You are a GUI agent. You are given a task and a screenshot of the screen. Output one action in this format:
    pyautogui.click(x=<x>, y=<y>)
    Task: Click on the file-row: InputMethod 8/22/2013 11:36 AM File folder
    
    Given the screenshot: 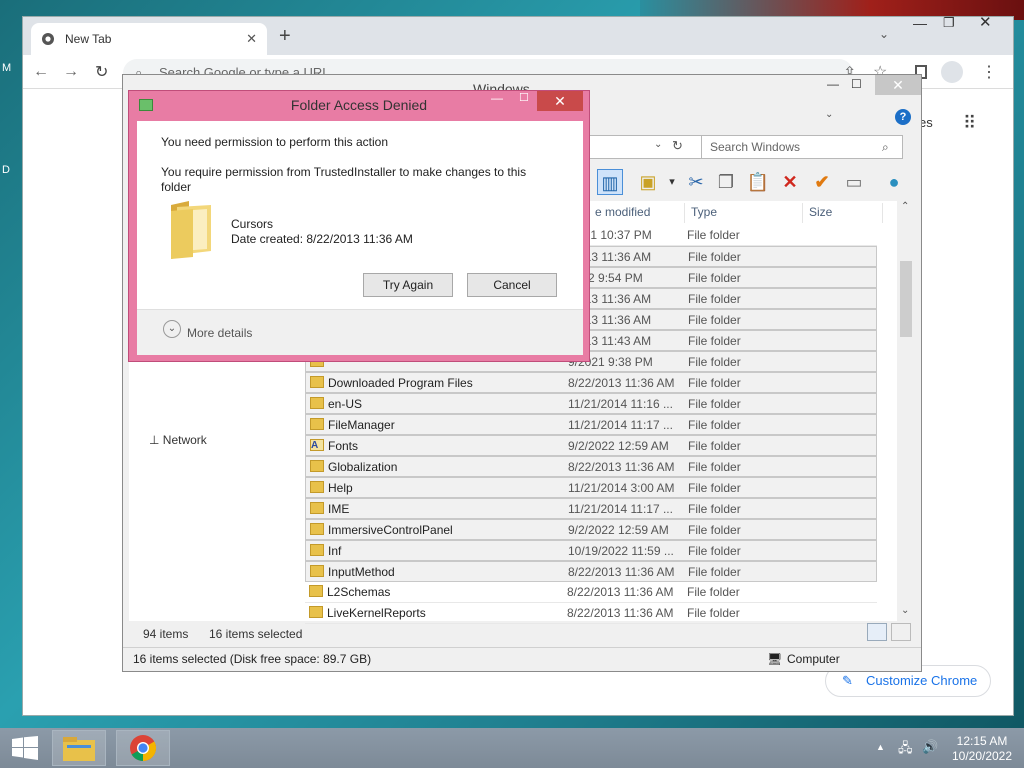 What is the action you would take?
    pyautogui.click(x=591, y=571)
    